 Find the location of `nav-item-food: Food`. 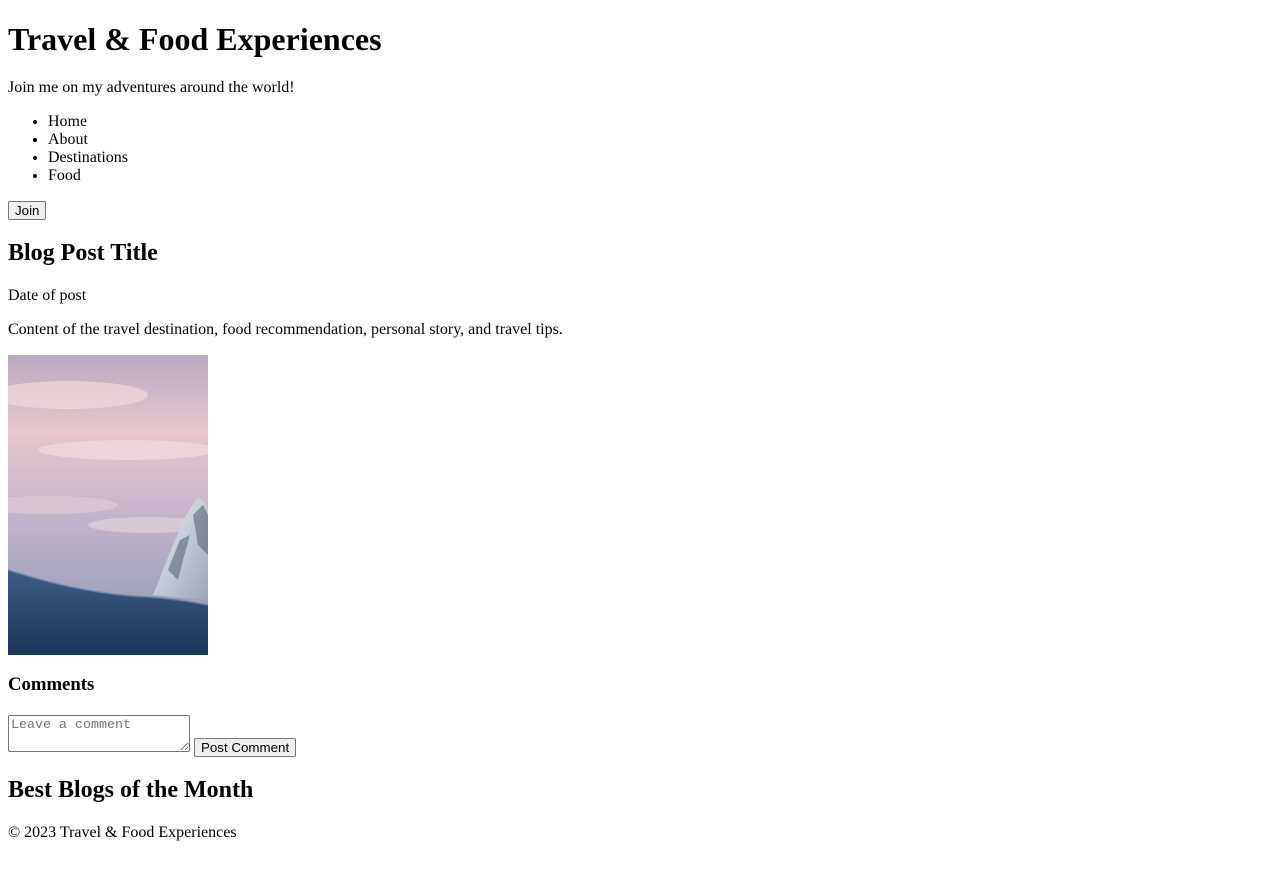

nav-item-food: Food is located at coordinates (660, 176).